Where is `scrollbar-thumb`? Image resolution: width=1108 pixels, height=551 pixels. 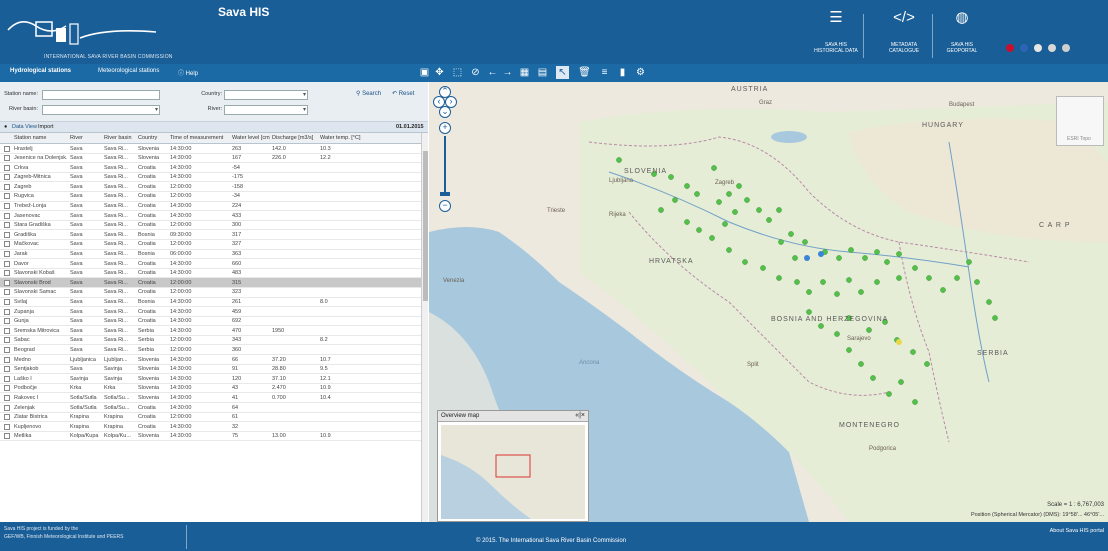 scrollbar-thumb is located at coordinates (425, 226).